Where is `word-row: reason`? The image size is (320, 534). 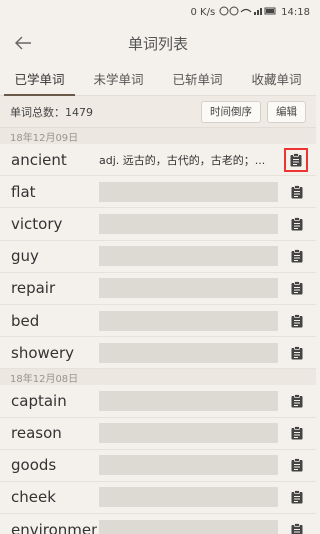
word-row: reason is located at coordinates (158, 433).